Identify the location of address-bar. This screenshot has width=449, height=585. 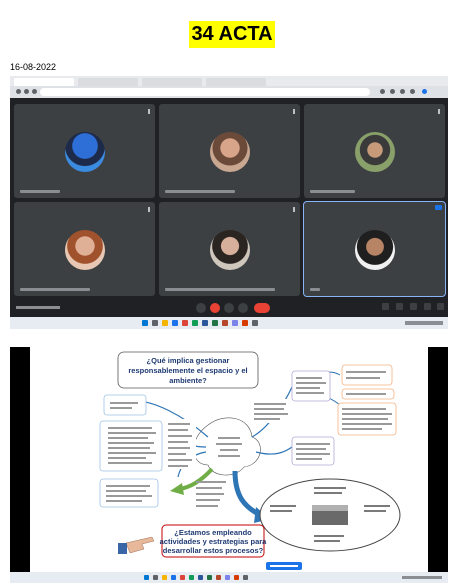
(205, 92).